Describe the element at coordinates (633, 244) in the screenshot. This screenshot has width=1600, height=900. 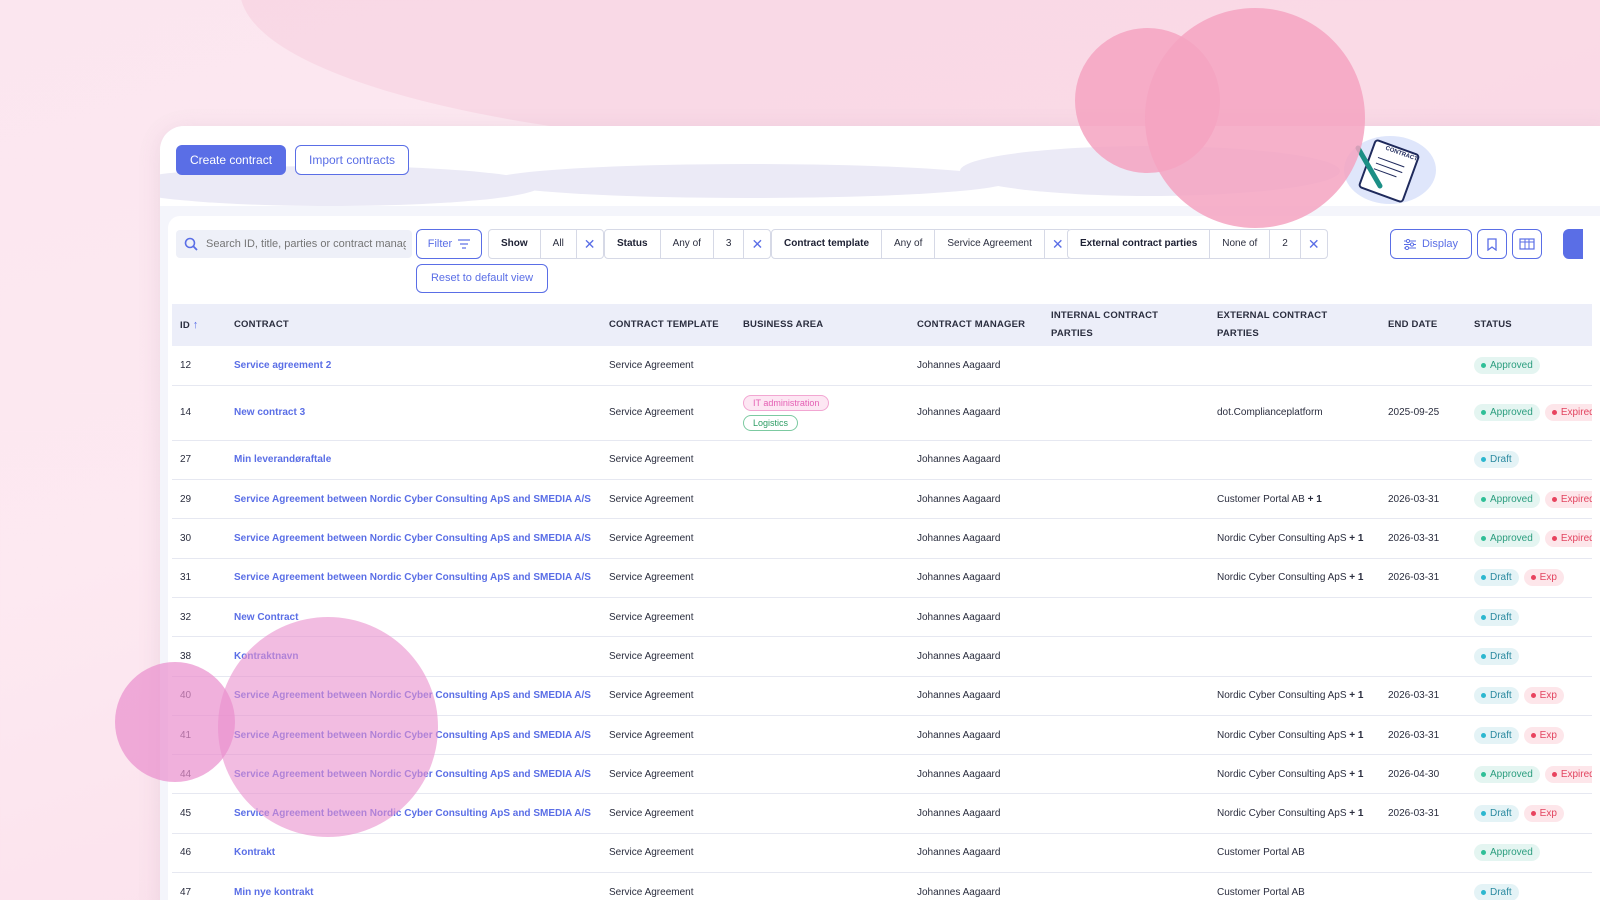
I see `chip-key: Status` at that location.